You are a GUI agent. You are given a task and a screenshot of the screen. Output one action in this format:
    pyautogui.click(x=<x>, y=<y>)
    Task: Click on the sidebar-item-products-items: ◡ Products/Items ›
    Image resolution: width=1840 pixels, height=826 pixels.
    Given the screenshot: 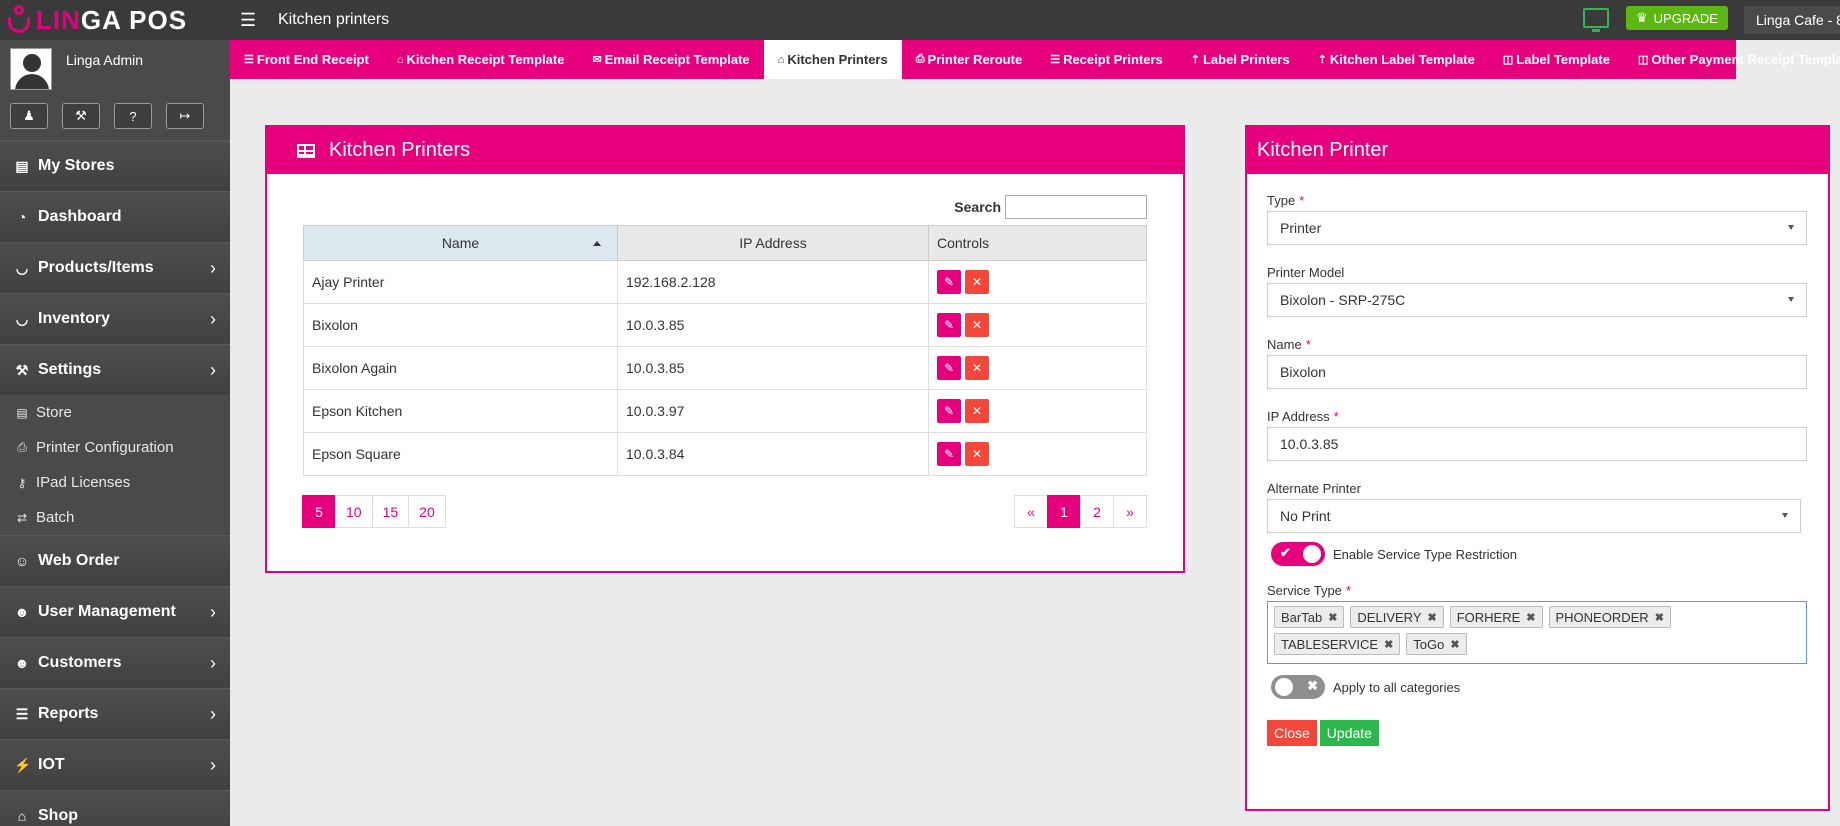 What is the action you would take?
    pyautogui.click(x=115, y=267)
    